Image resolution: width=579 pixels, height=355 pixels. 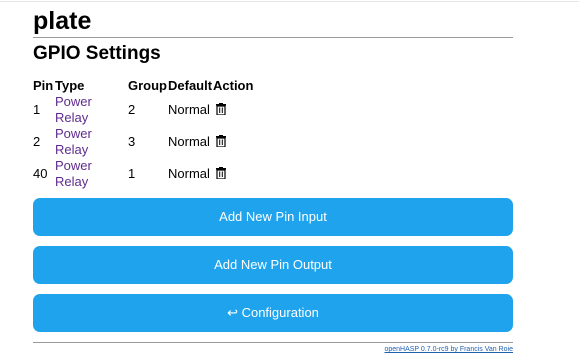 I want to click on group-cell: 2, so click(x=132, y=109).